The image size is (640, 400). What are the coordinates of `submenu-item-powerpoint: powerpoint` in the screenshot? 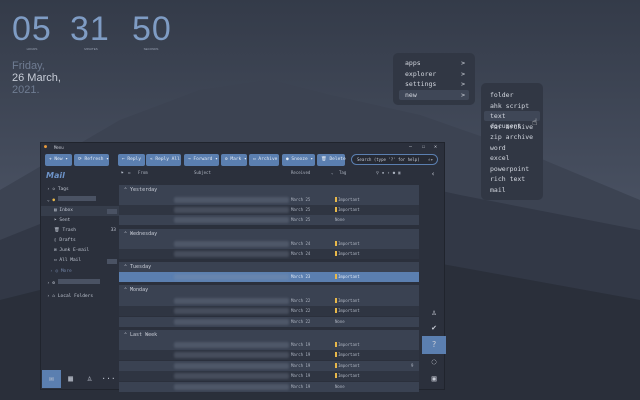 It's located at (512, 169).